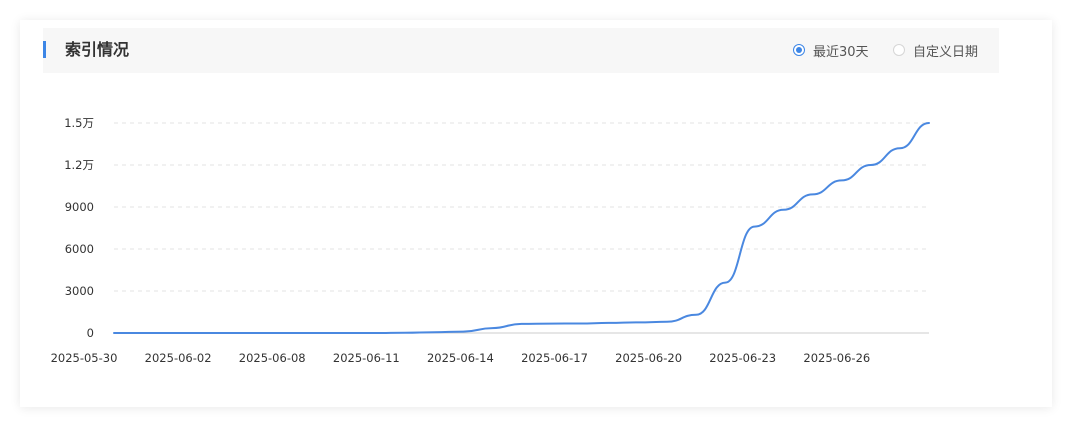 This screenshot has width=1072, height=427. I want to click on y-tick-label: 6000, so click(79, 249).